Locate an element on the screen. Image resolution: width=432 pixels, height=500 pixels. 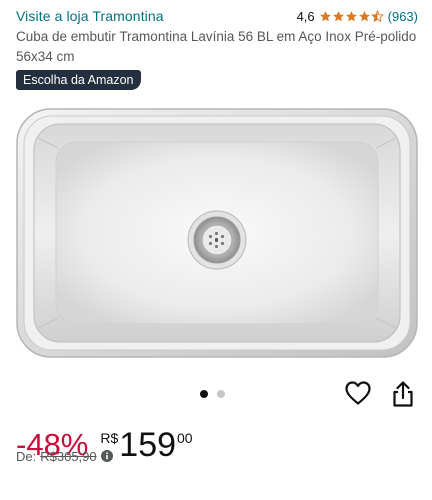
carousel-indicator is located at coordinates (212, 394).